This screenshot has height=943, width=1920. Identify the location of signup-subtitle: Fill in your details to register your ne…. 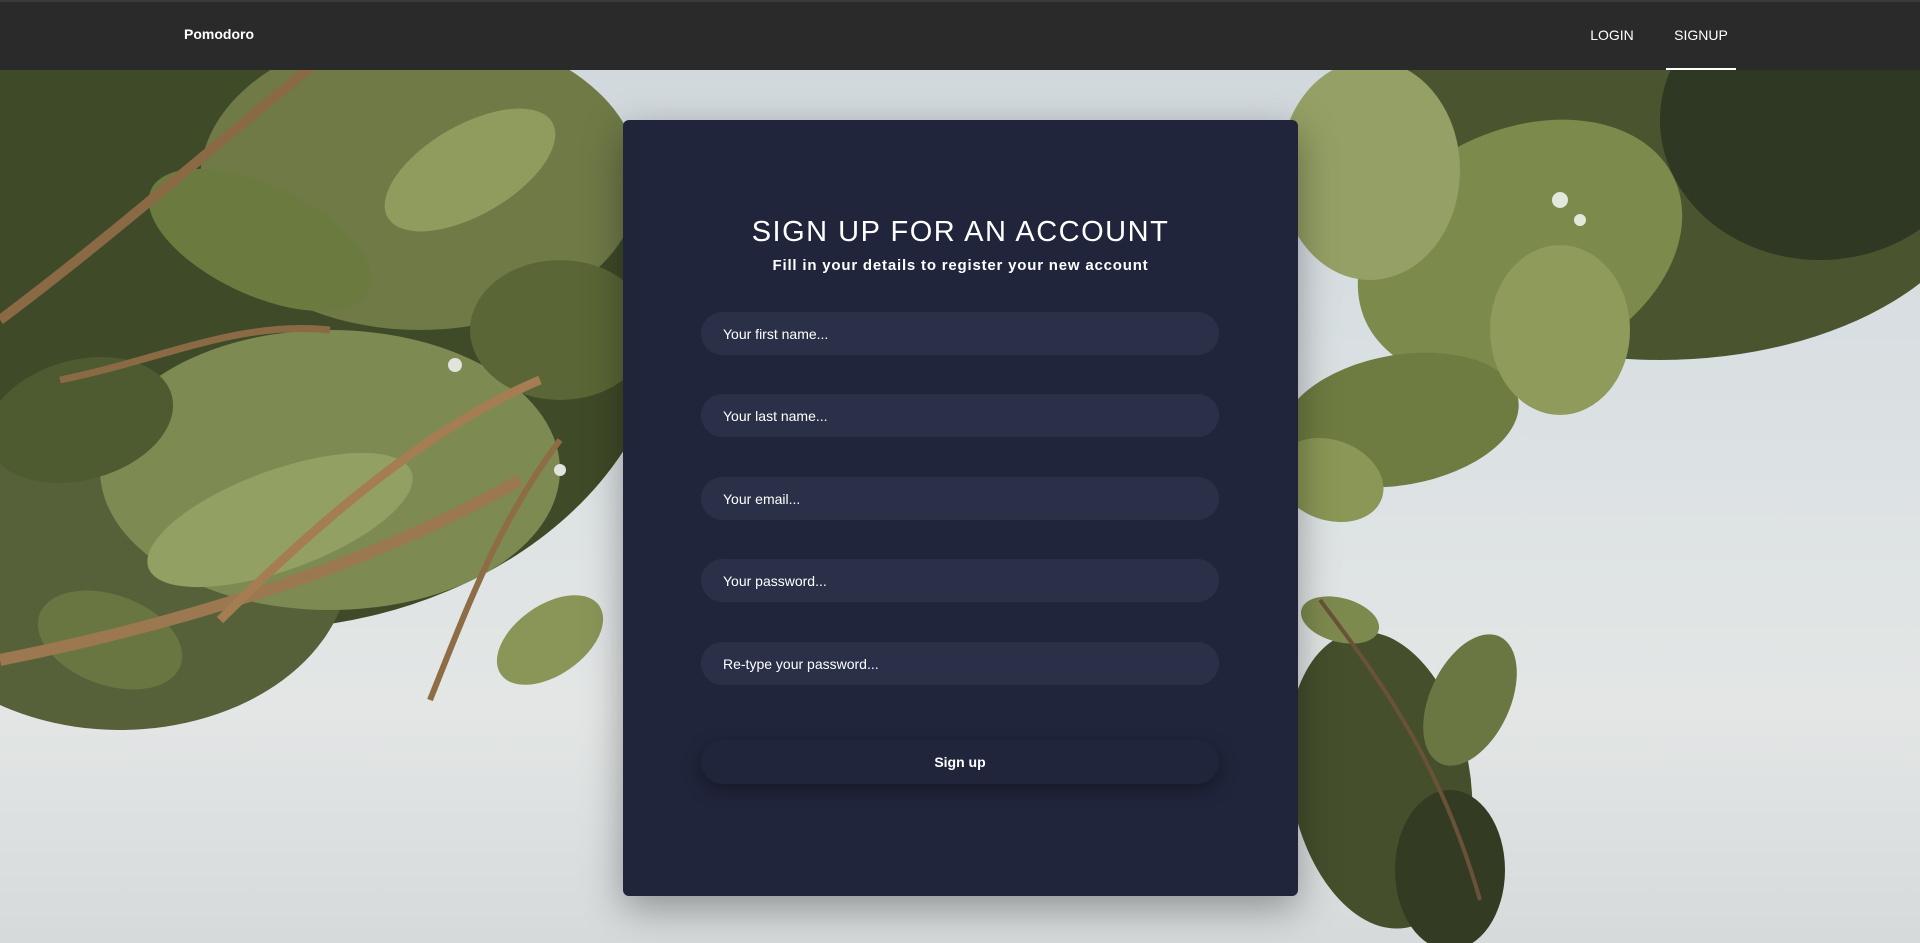
(960, 265).